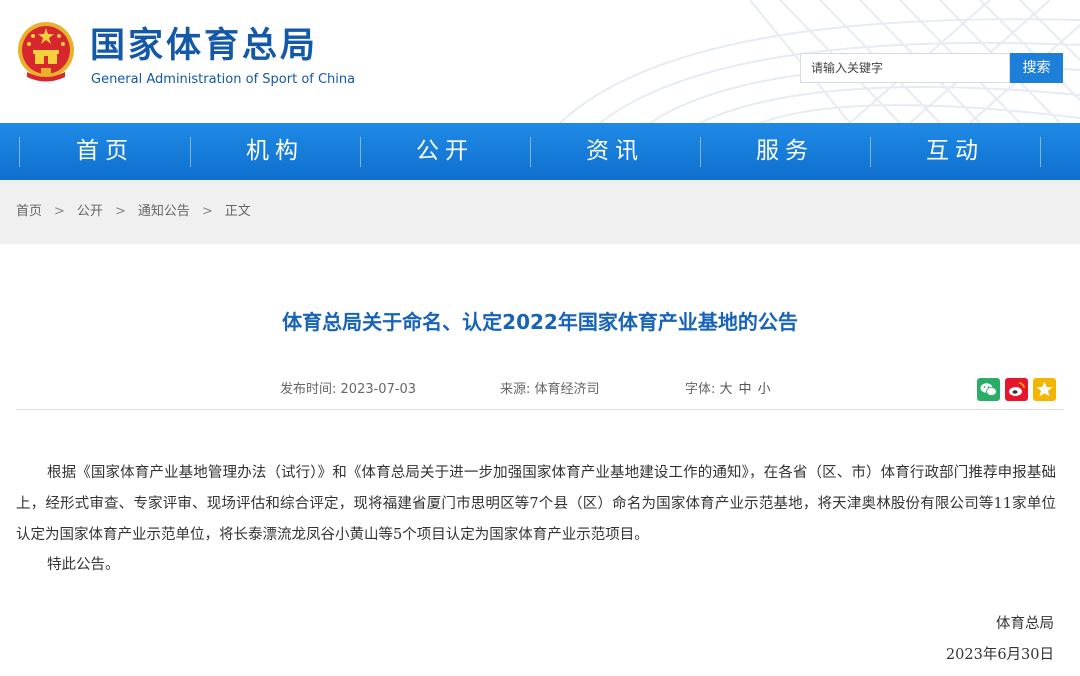 Image resolution: width=1080 pixels, height=676 pixels. Describe the element at coordinates (29, 211) in the screenshot. I see `breadcrumb-home-link: 首页` at that location.